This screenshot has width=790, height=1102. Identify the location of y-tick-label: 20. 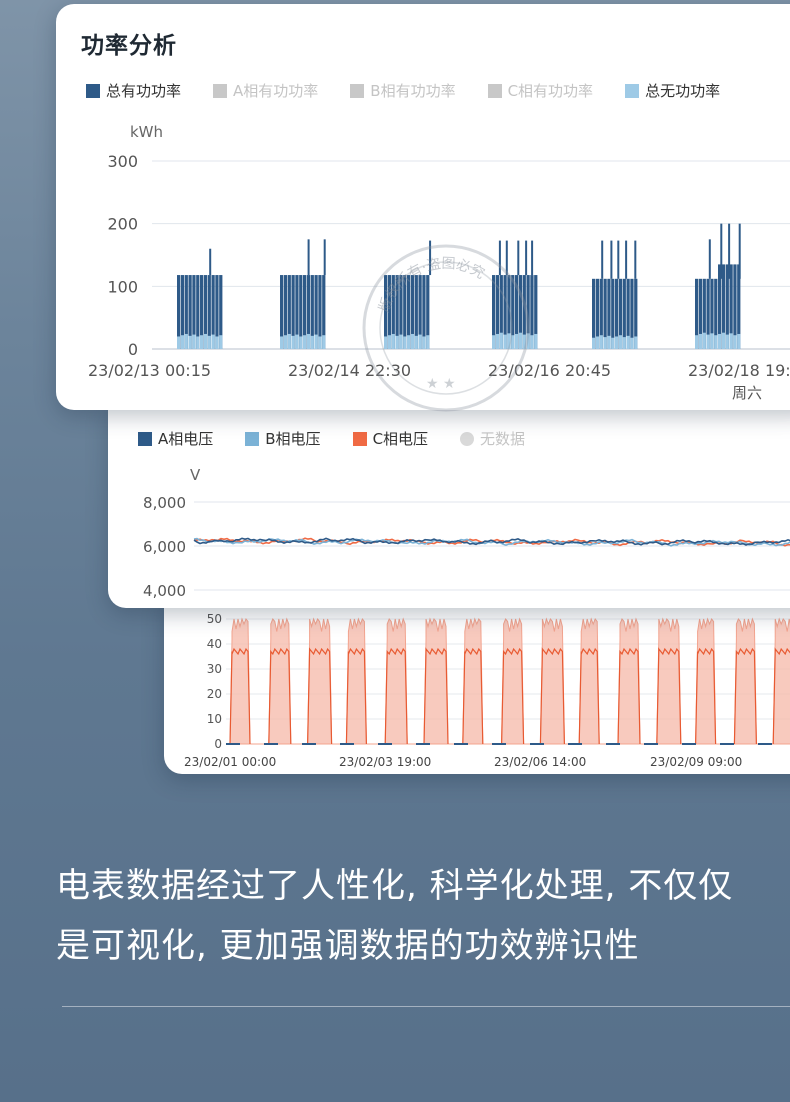
(214, 694).